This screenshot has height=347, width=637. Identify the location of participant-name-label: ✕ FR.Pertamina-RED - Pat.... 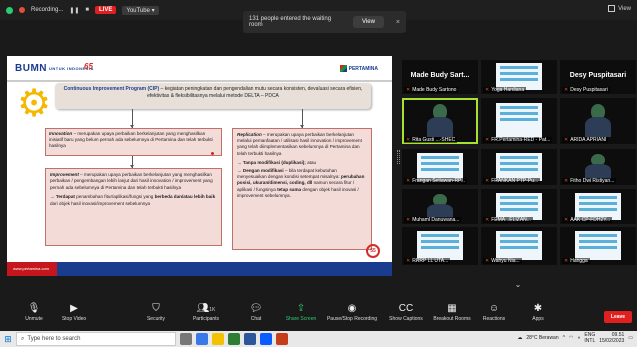
(518, 140).